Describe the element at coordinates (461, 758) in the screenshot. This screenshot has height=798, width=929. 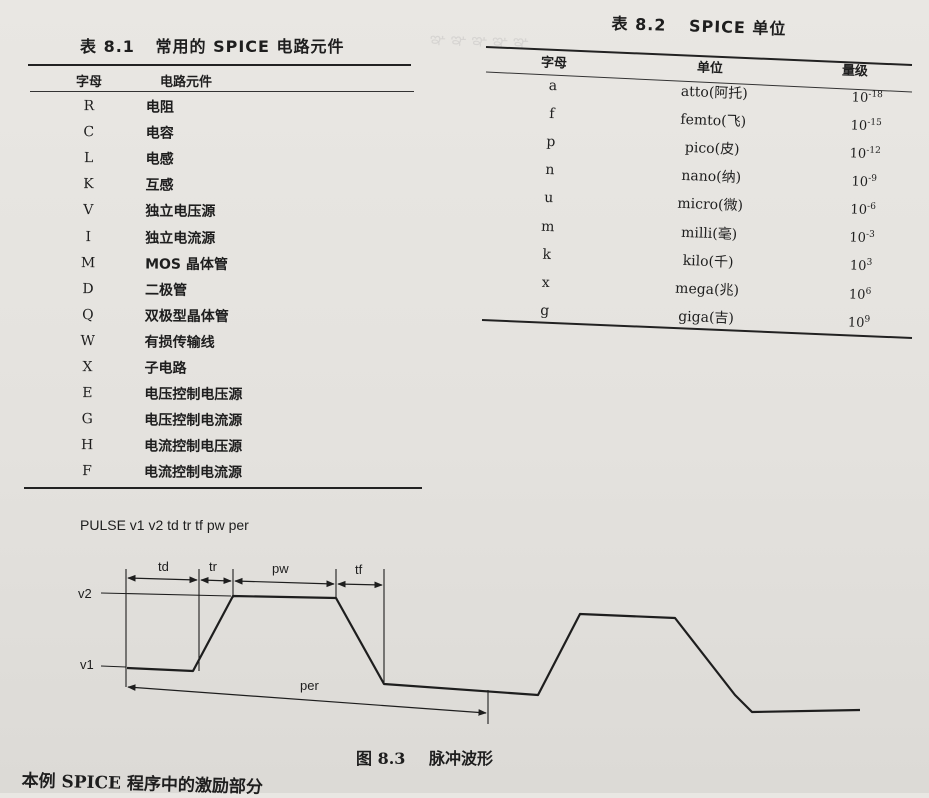
I see `figure-caption-title: 脉冲波形` at that location.